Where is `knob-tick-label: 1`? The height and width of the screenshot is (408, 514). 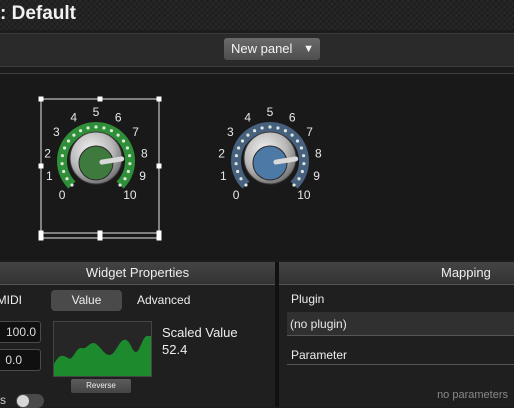 knob-tick-label: 1 is located at coordinates (49, 176).